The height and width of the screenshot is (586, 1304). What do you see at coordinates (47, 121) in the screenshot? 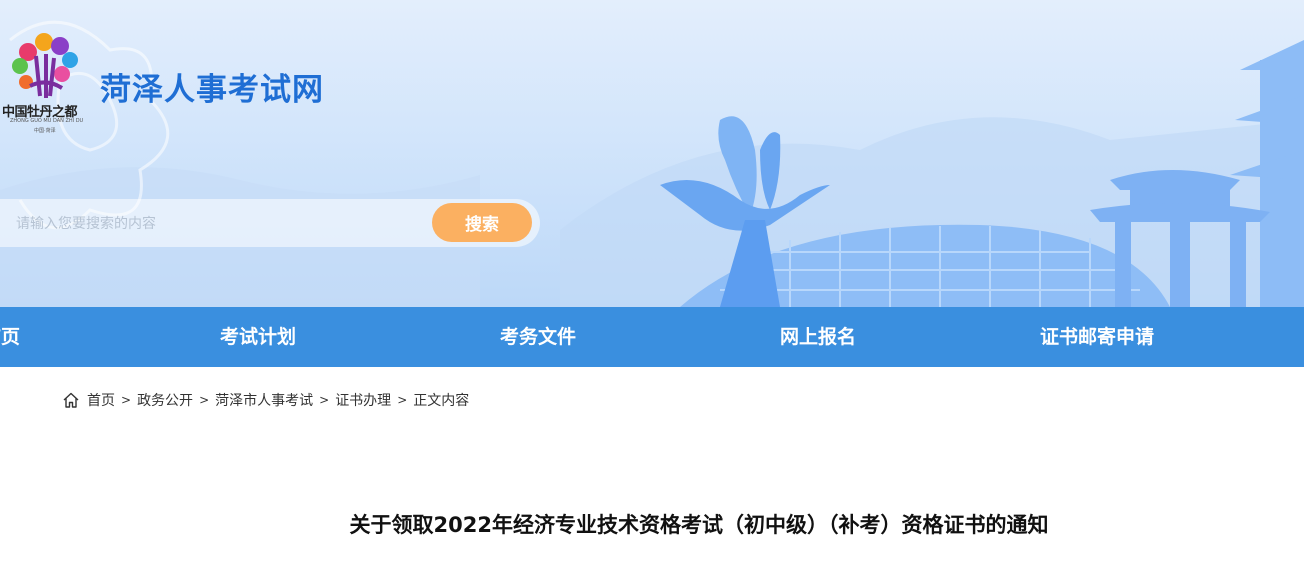
I see `logo-pinyin: ZHONG GUO MU DAN ZHI DU` at bounding box center [47, 121].